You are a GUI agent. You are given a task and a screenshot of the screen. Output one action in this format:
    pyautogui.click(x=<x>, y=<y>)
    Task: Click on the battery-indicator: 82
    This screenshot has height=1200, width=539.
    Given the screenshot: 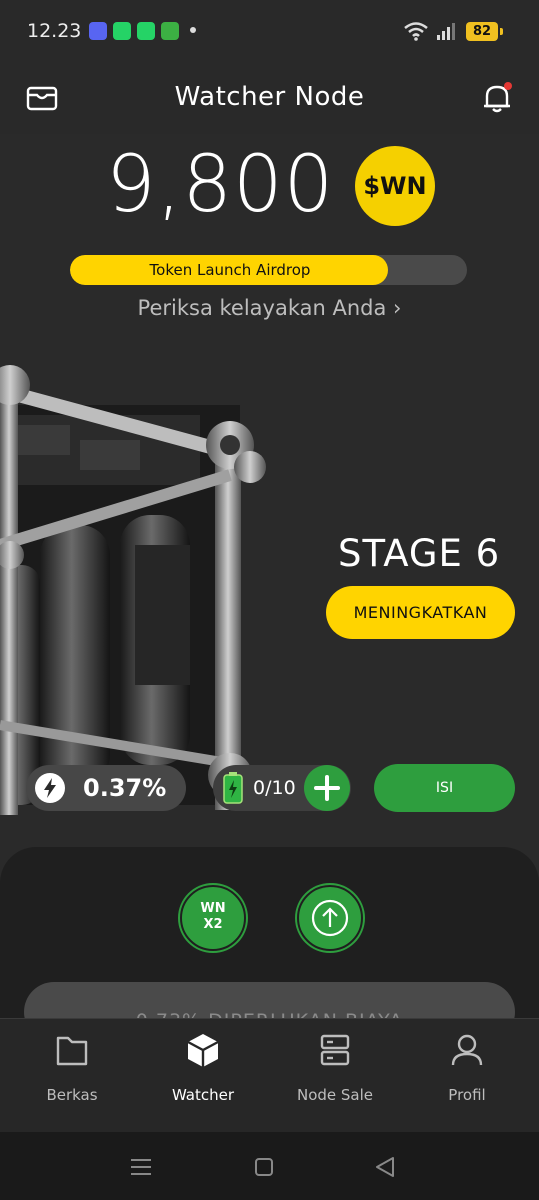 What is the action you would take?
    pyautogui.click(x=484, y=31)
    